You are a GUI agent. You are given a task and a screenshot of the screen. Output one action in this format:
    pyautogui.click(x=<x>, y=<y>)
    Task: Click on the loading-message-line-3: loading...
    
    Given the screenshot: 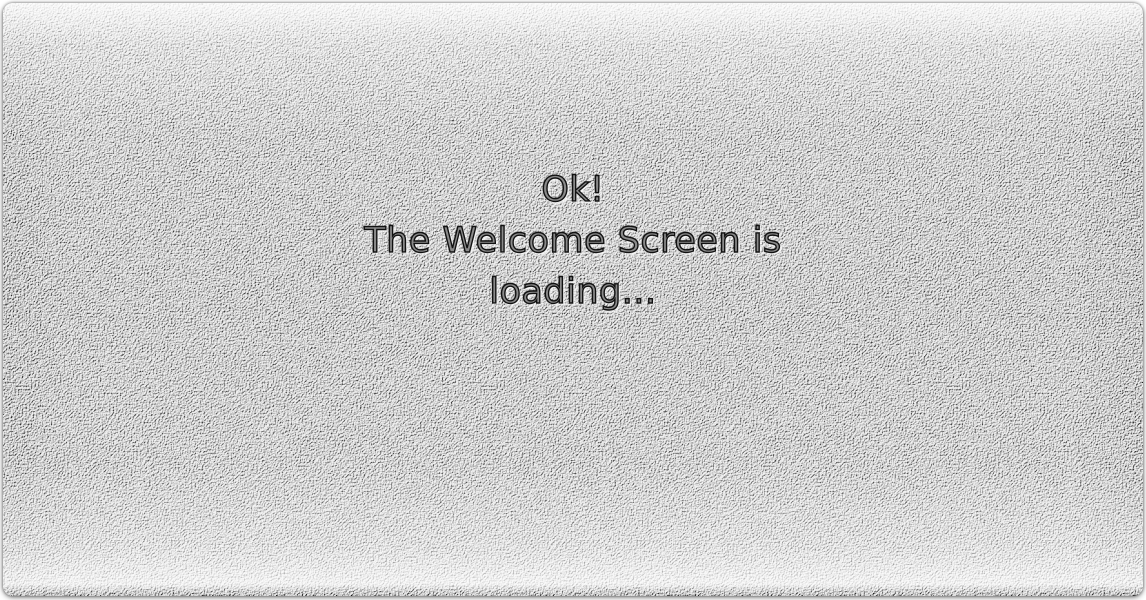 What is the action you would take?
    pyautogui.click(x=573, y=291)
    